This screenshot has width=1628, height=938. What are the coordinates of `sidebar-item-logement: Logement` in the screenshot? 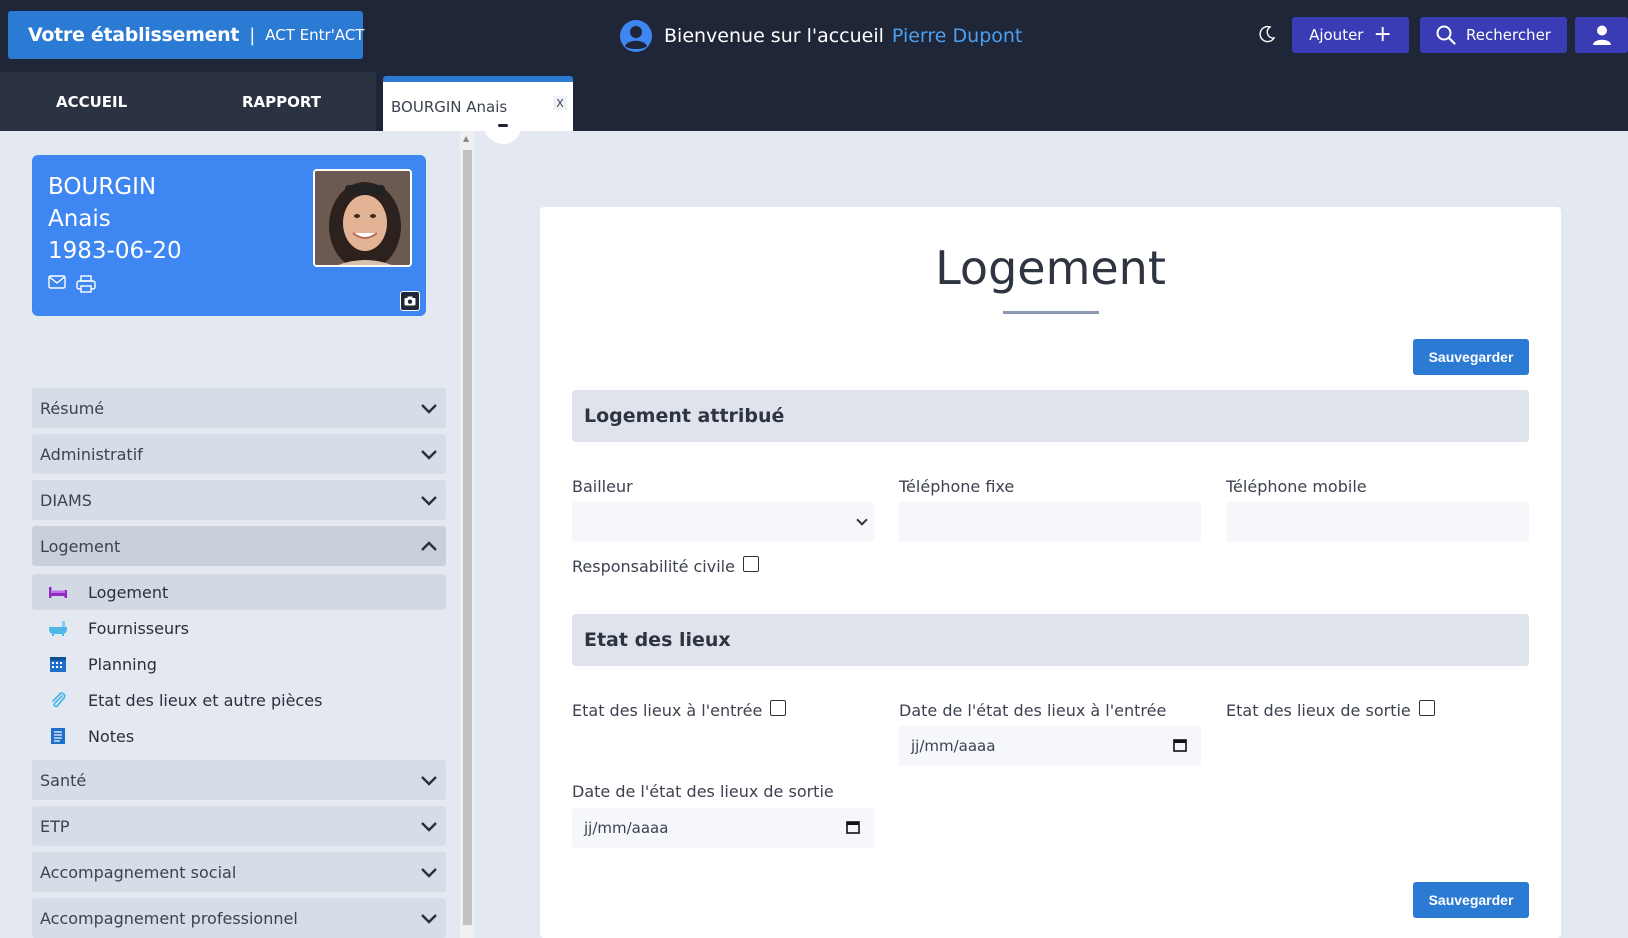 It's located at (239, 592).